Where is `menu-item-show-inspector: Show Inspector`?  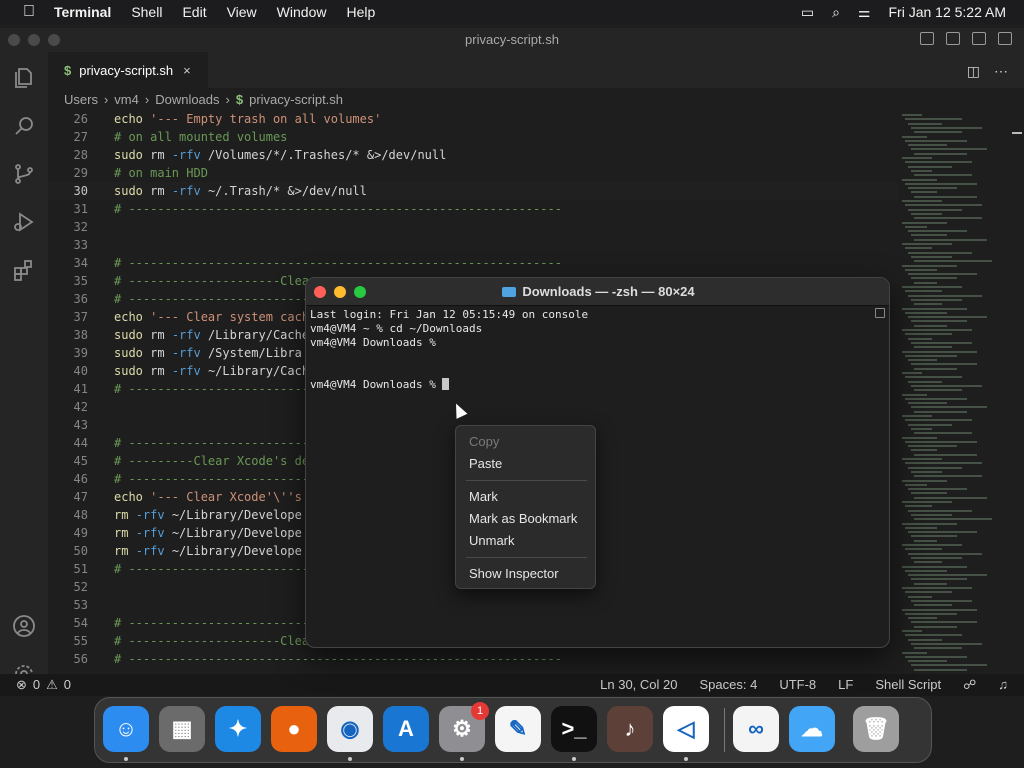
menu-item-show-inspector: Show Inspector is located at coordinates (514, 575).